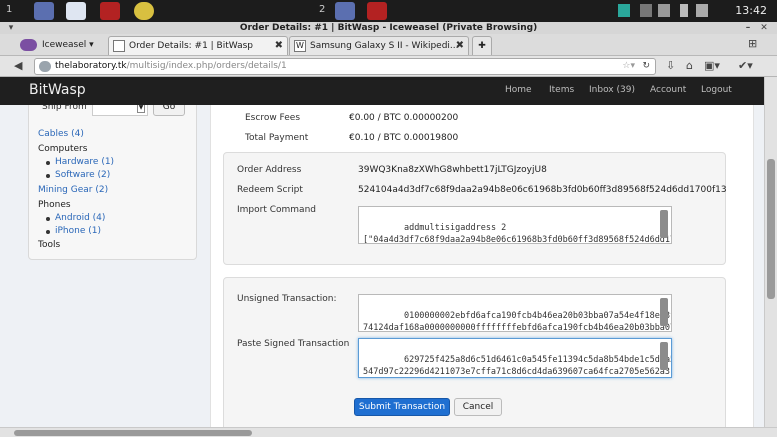  Describe the element at coordinates (624, 10) in the screenshot. I see `network-icon` at that location.